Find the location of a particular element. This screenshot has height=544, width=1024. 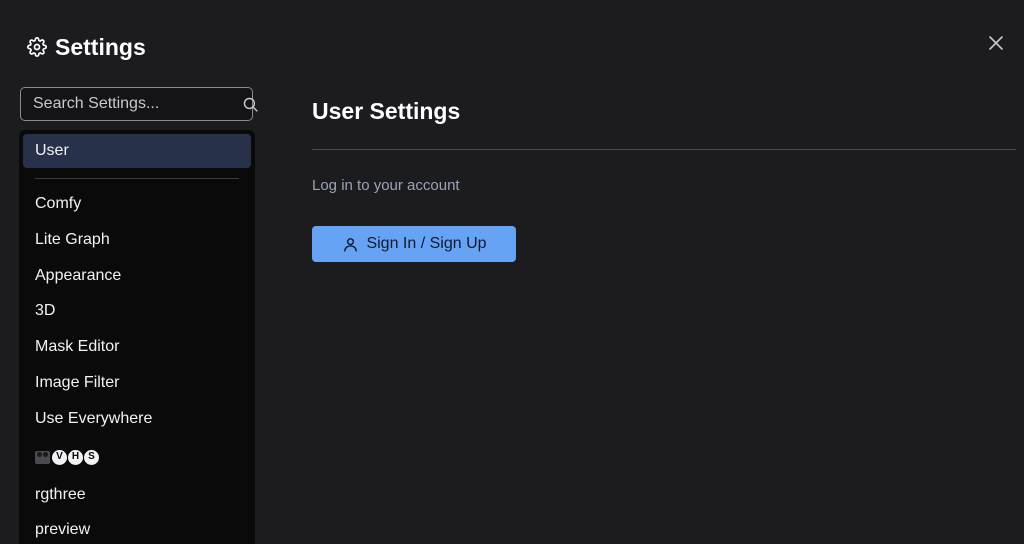

search-box is located at coordinates (139, 104).